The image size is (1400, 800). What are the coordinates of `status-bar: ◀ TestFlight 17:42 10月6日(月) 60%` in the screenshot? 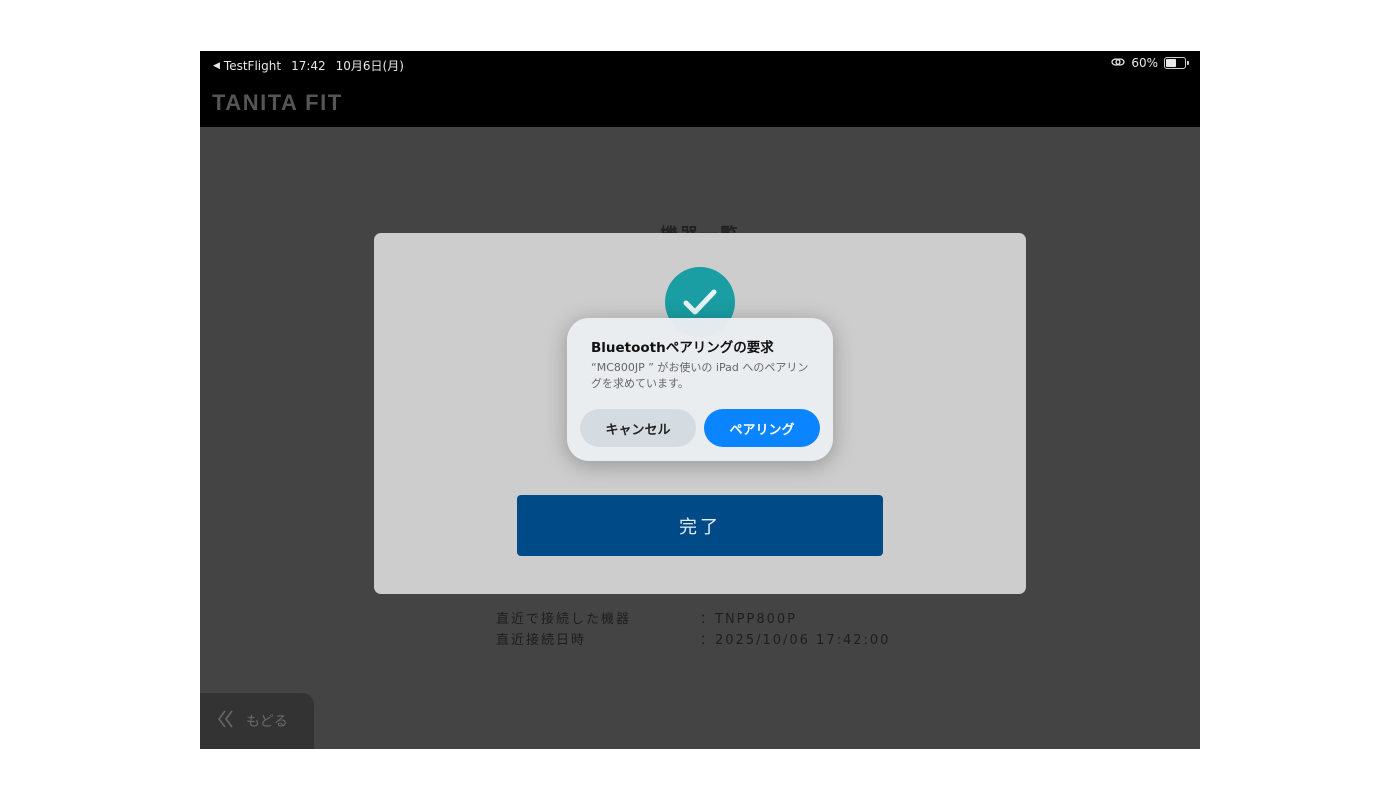 It's located at (700, 64).